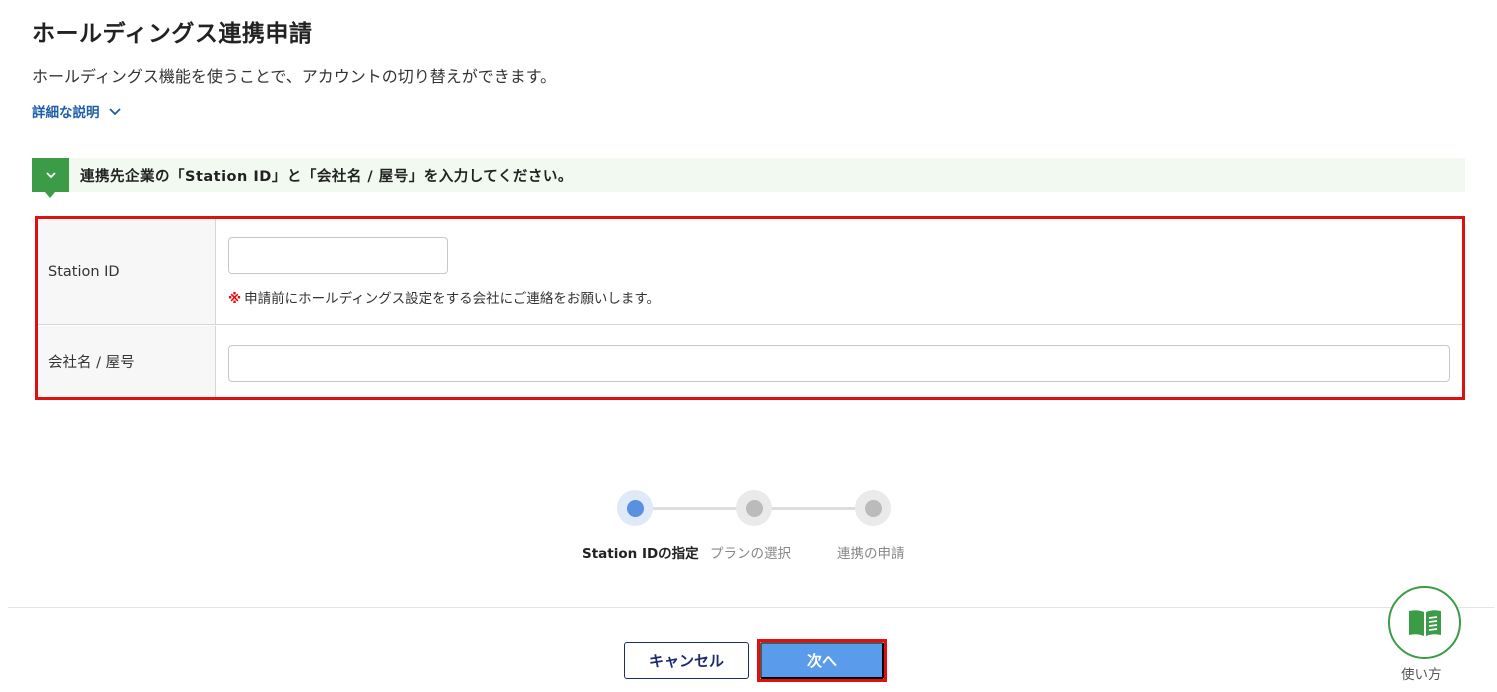 This screenshot has height=692, width=1497. I want to click on detail-toggle-link: 詳細な説明, so click(77, 111).